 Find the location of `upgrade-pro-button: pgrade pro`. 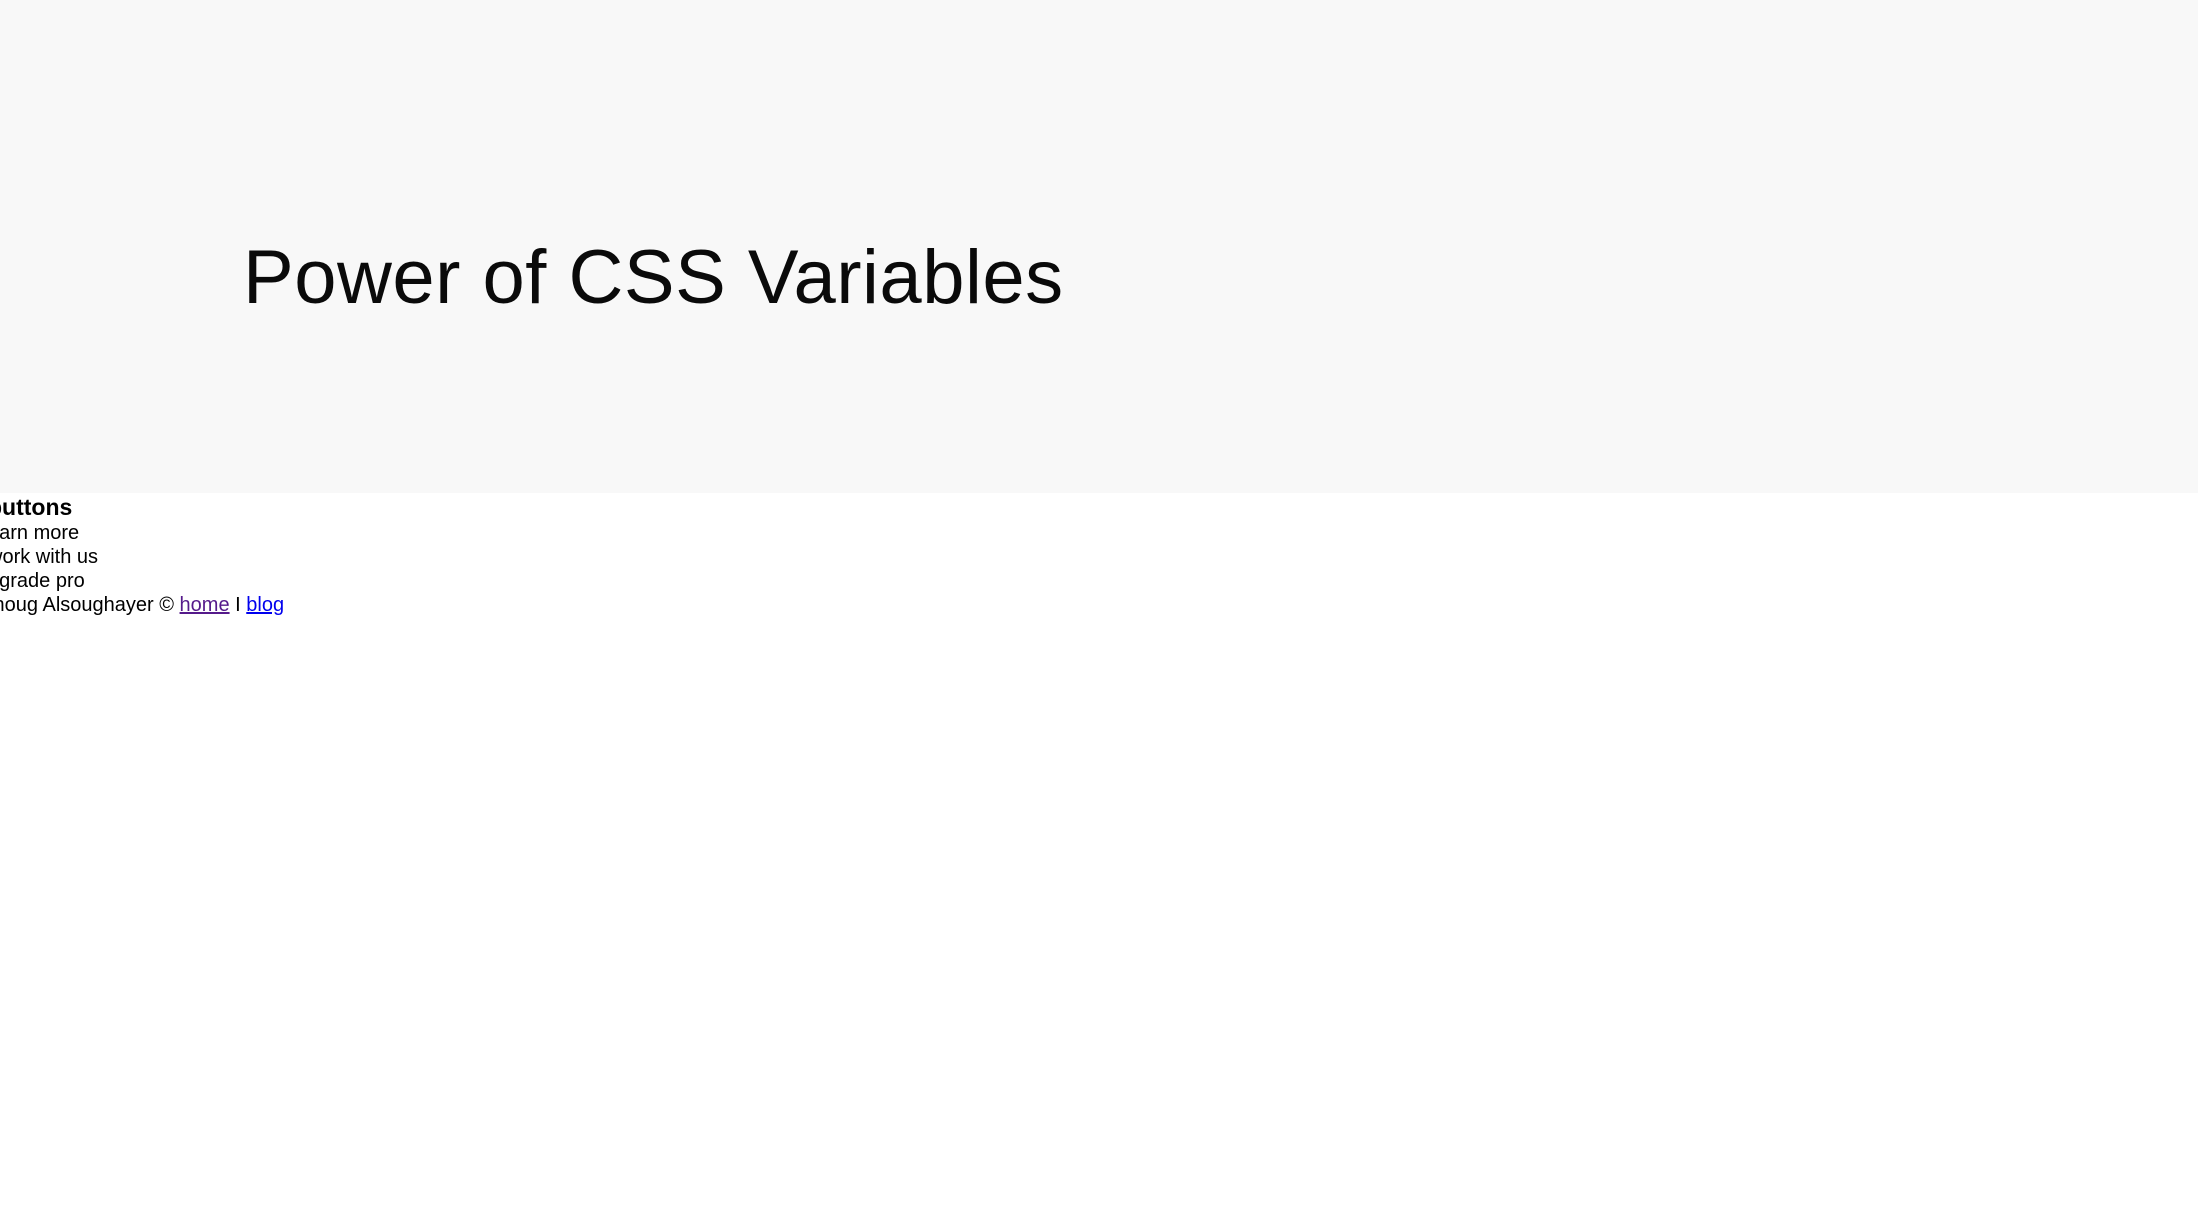

upgrade-pro-button: pgrade pro is located at coordinates (344, 581).